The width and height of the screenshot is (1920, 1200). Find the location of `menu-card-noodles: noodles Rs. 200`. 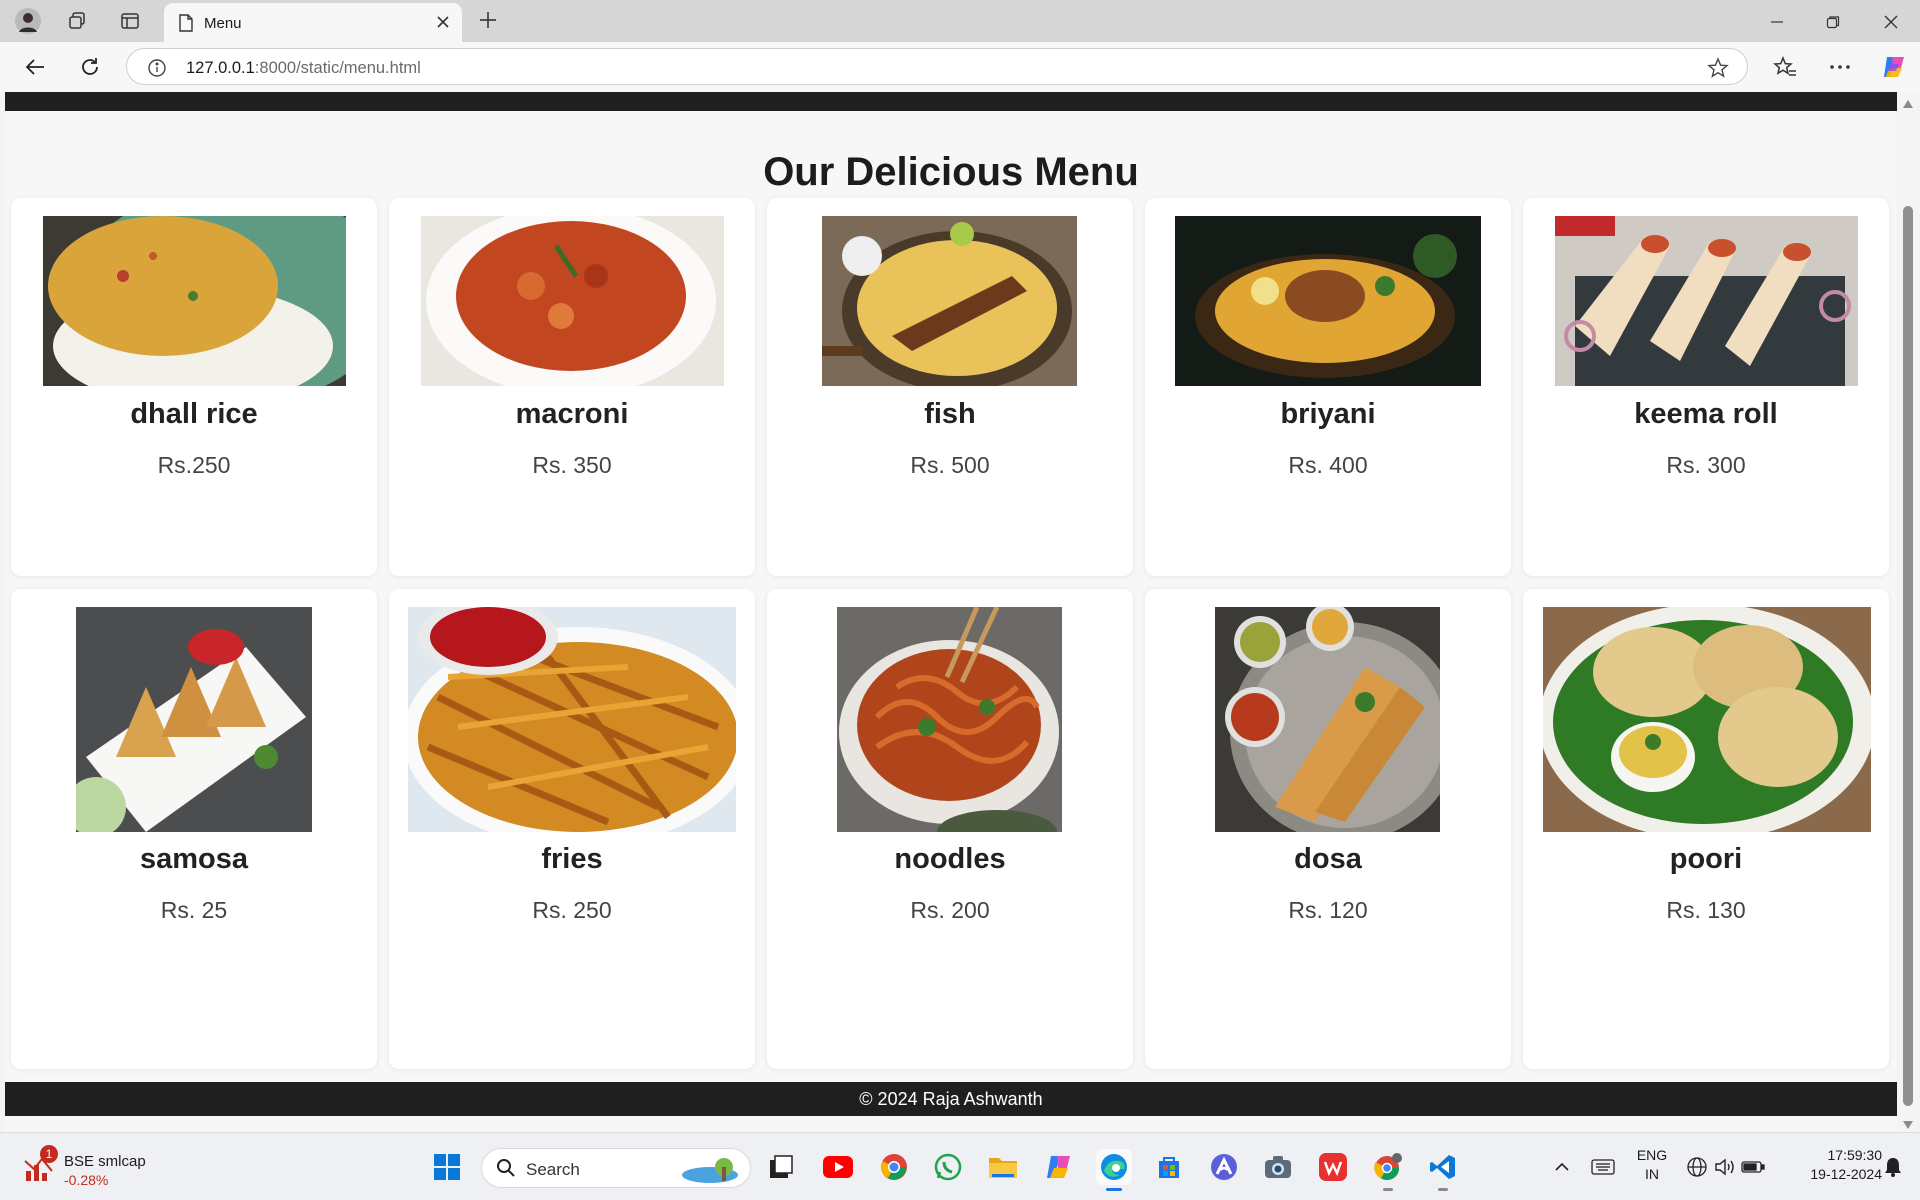

menu-card-noodles: noodles Rs. 200 is located at coordinates (950, 829).